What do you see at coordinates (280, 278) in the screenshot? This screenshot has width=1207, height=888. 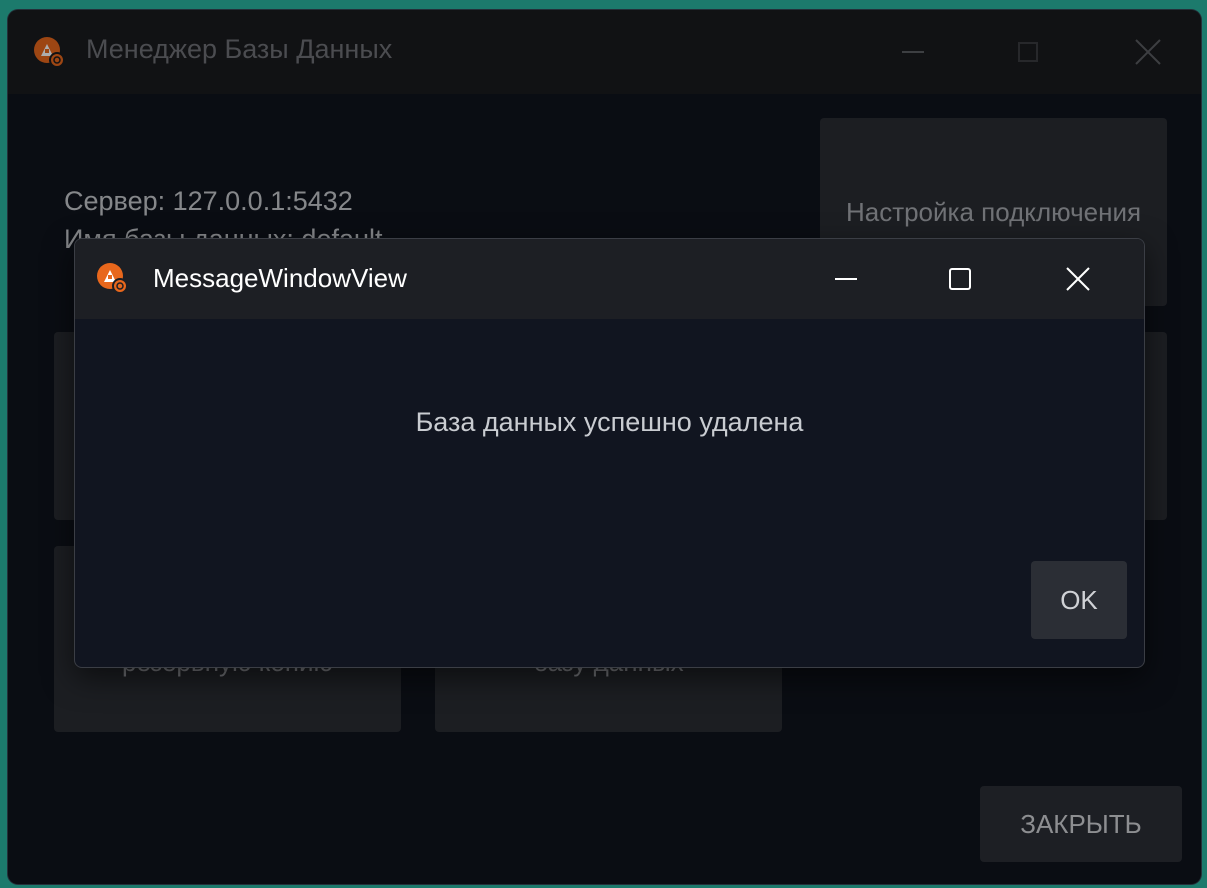 I see `dialog-title: MessageWindowView` at bounding box center [280, 278].